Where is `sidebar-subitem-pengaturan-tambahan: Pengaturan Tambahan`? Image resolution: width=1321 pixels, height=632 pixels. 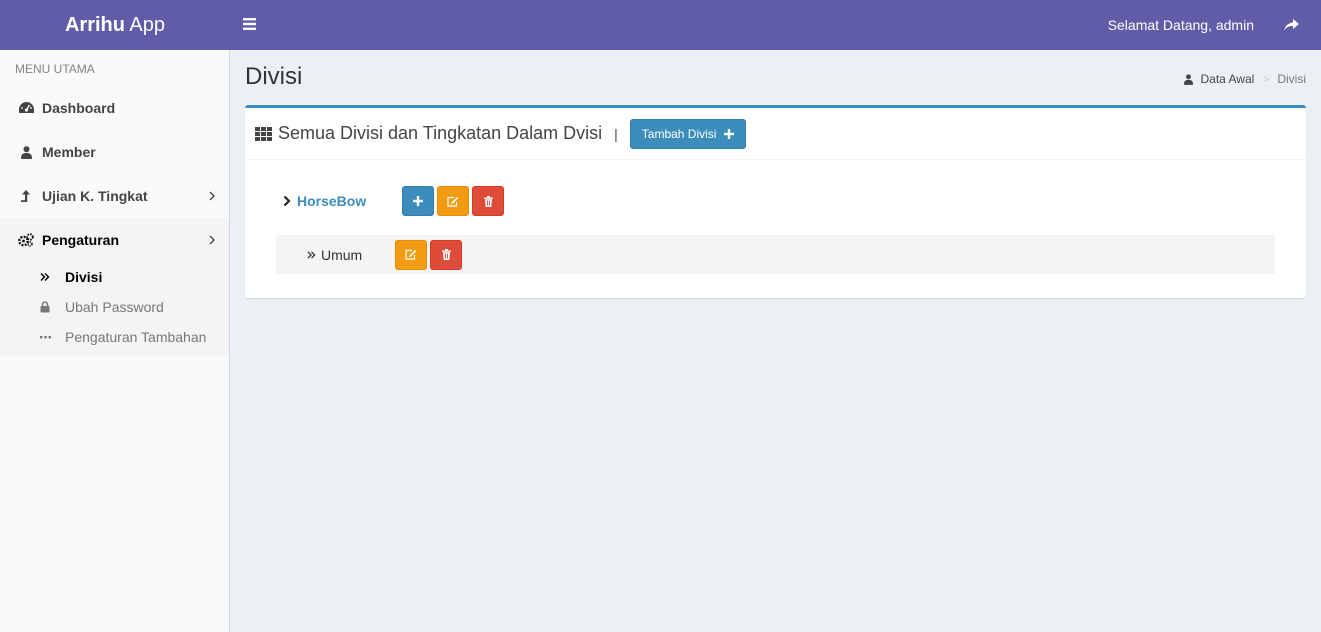 sidebar-subitem-pengaturan-tambahan: Pengaturan Tambahan is located at coordinates (114, 337).